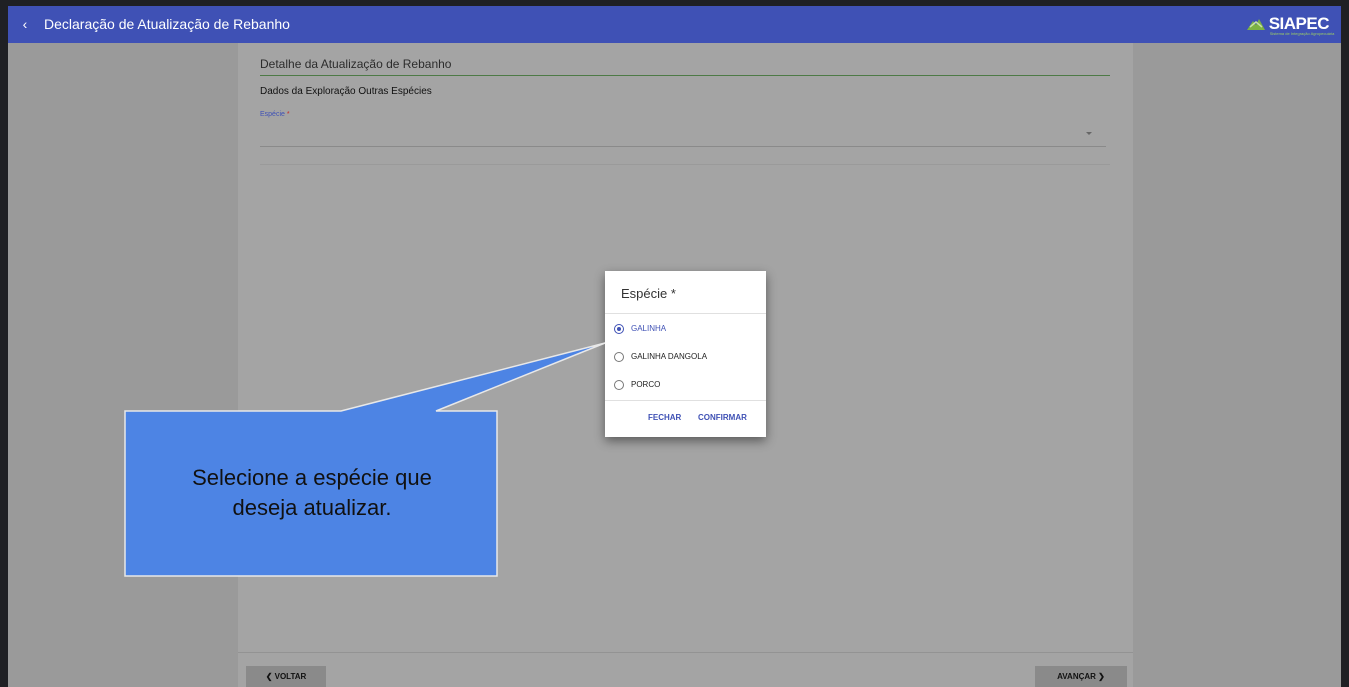 Image resolution: width=1349 pixels, height=687 pixels. Describe the element at coordinates (365, 459) in the screenshot. I see `callout-balloon` at that location.